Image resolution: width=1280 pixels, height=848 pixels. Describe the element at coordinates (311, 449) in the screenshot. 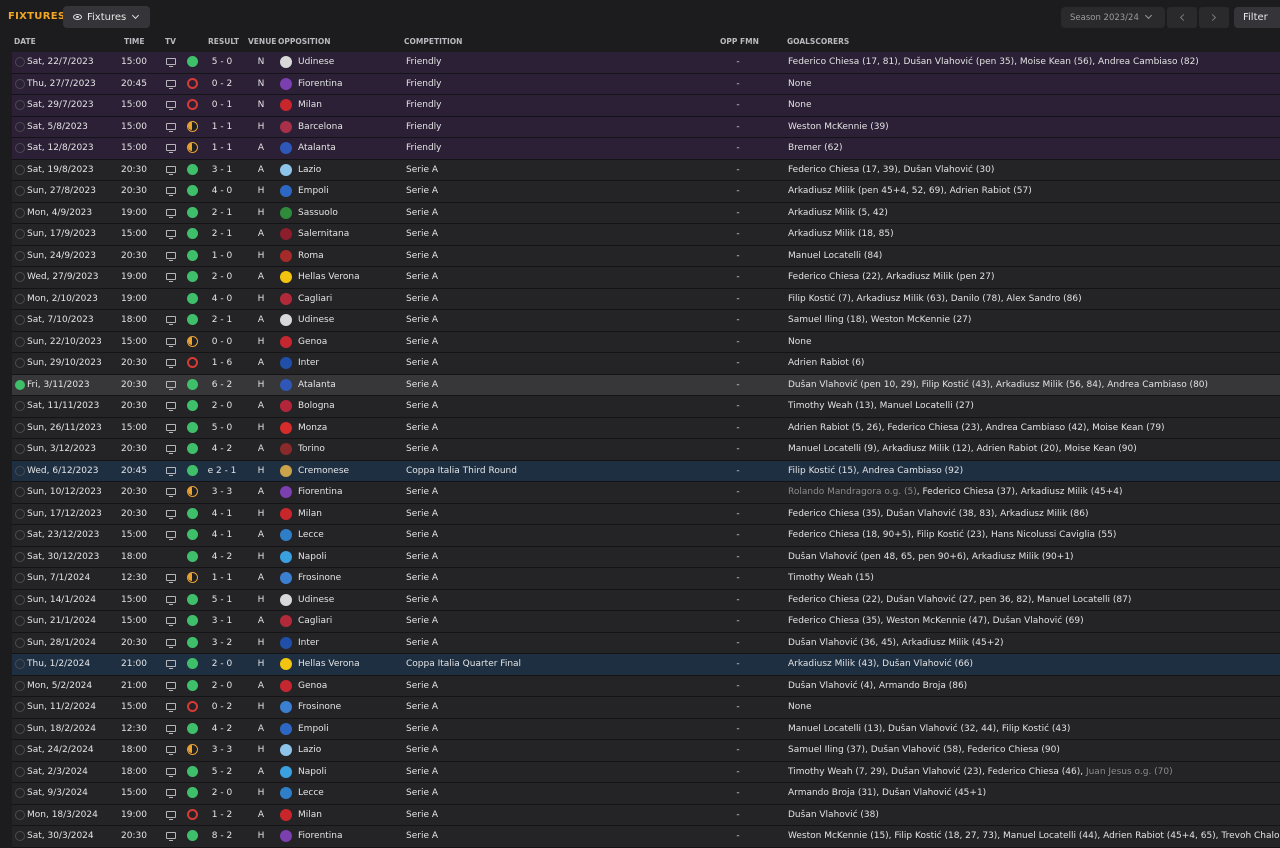

I see `opposition-link: Torino` at that location.